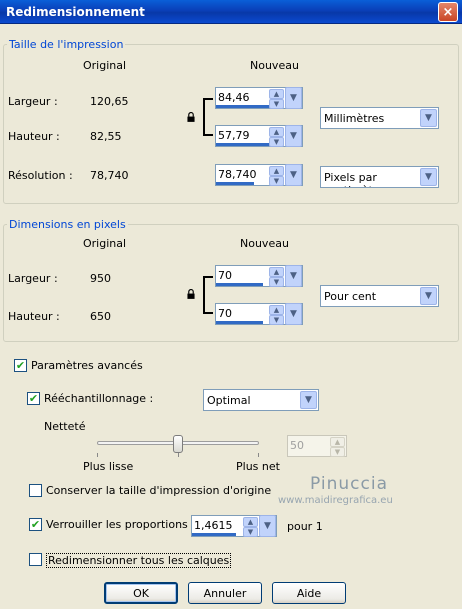  What do you see at coordinates (259, 175) in the screenshot?
I see `resolution-input: 78,740 ▲ ▼ ▼` at bounding box center [259, 175].